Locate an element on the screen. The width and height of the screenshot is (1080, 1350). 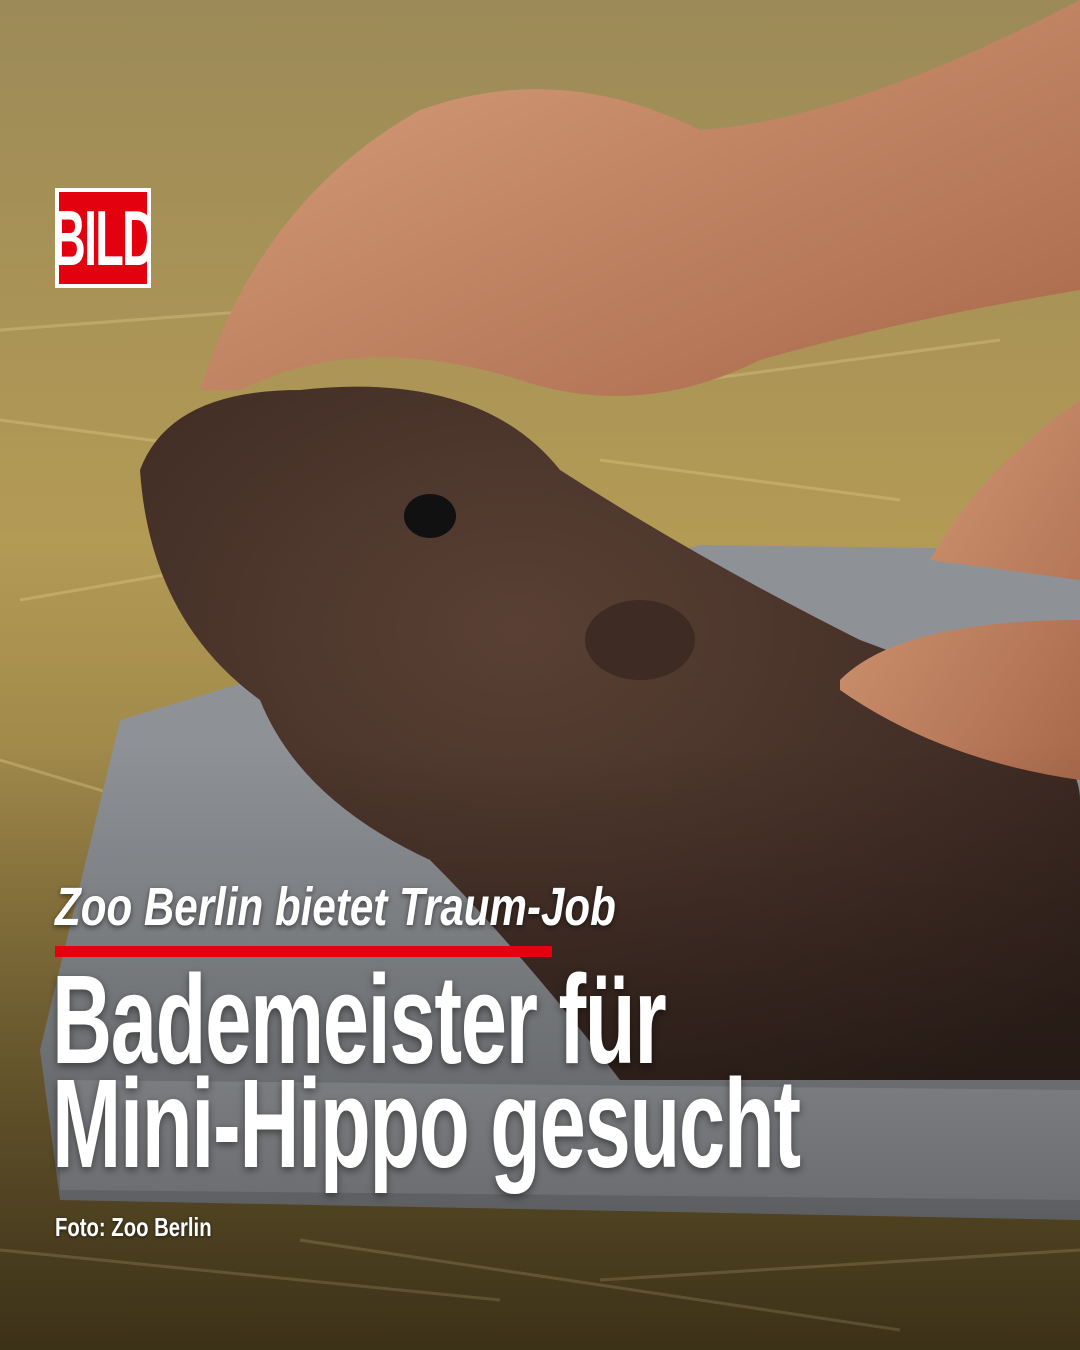
bild-logo: BILD is located at coordinates (103, 238).